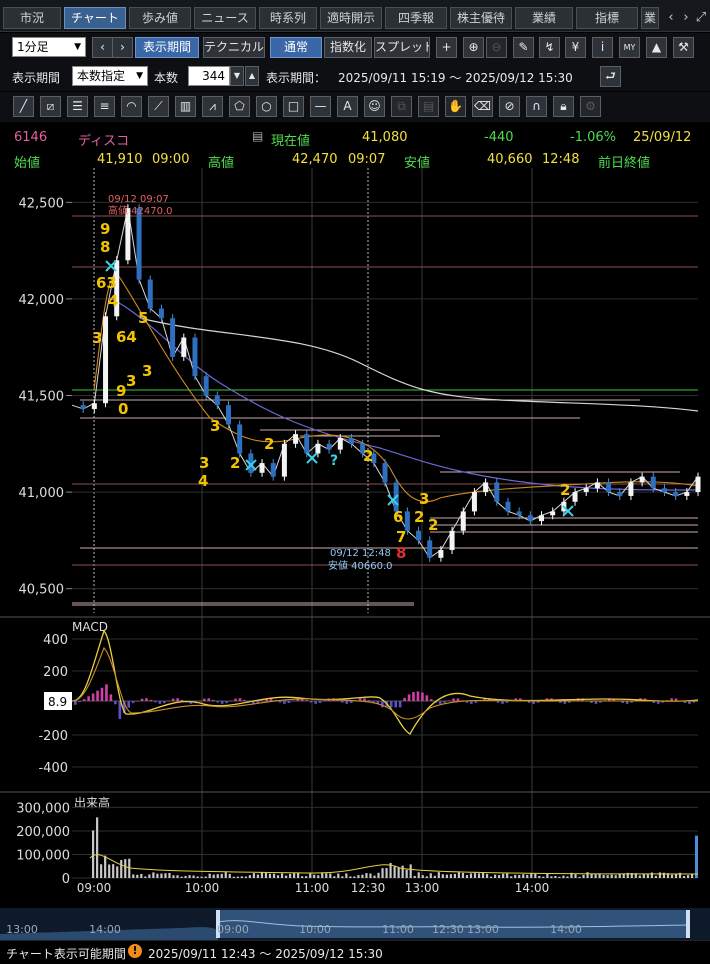 The image size is (710, 964). I want to click on tab-earnings: 業績, so click(544, 18).